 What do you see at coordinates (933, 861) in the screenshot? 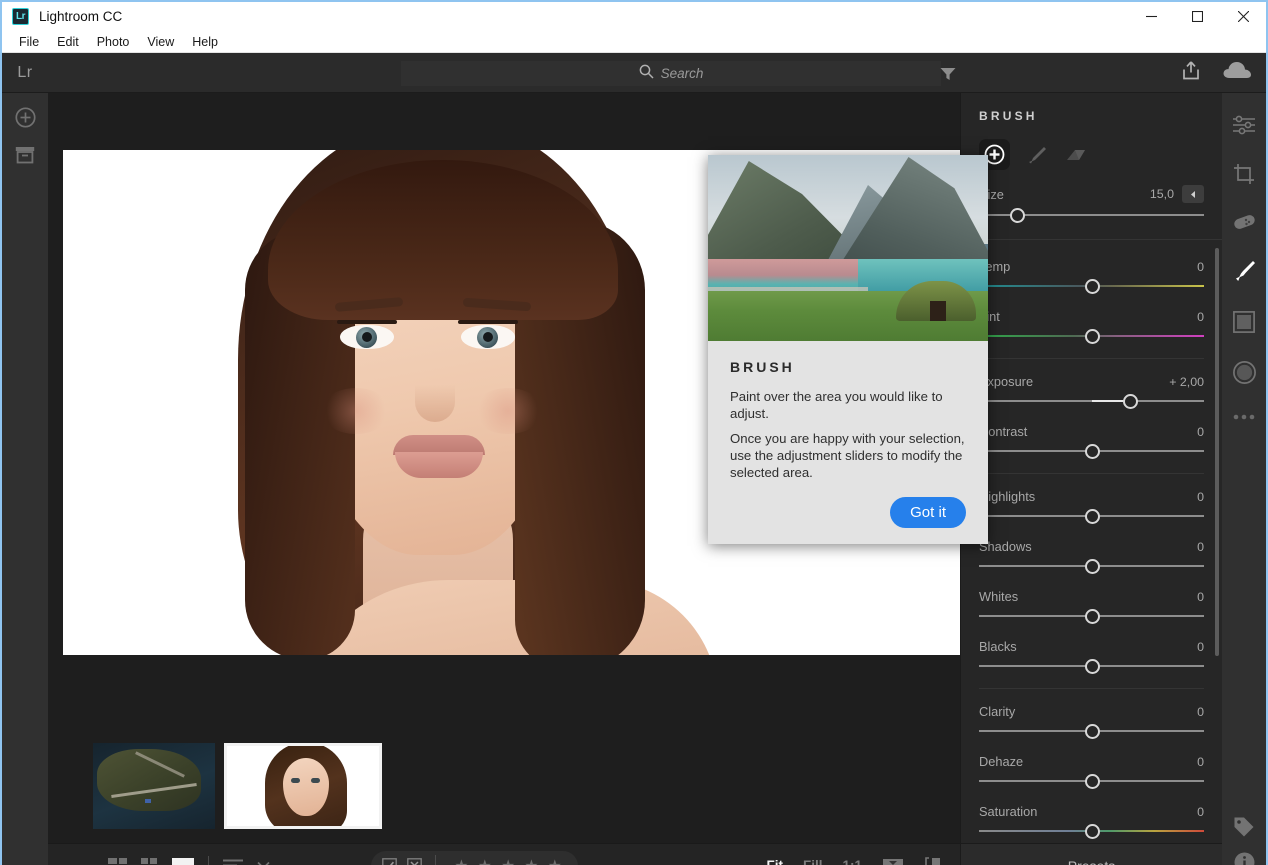
I see `before-after-icon` at bounding box center [933, 861].